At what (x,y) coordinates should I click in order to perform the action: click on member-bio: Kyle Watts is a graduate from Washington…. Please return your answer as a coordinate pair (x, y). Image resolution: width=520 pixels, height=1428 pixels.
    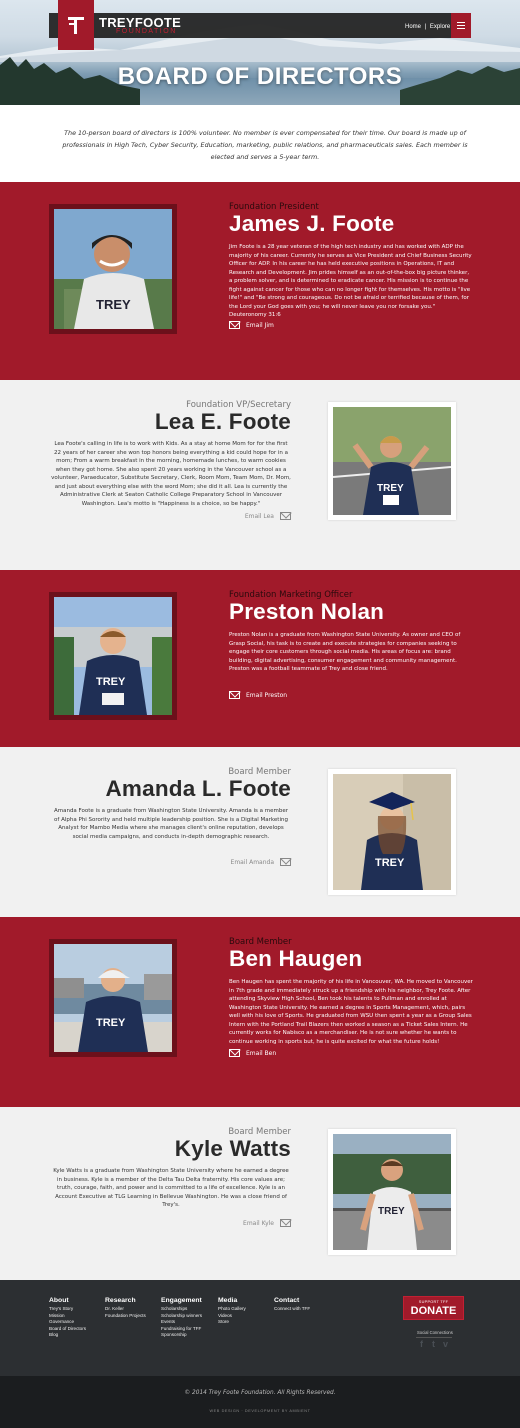
    Looking at the image, I should click on (171, 1188).